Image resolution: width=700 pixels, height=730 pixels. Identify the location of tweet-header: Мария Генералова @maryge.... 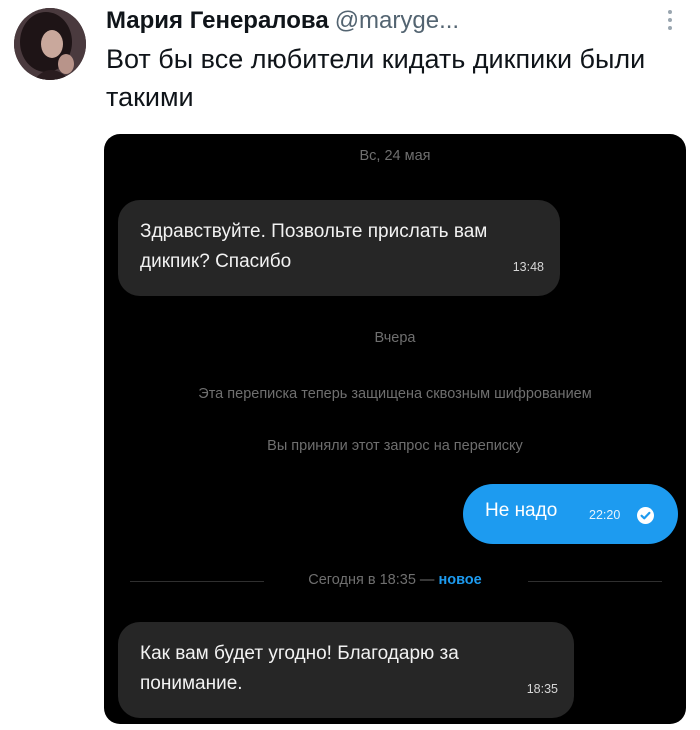
(373, 21).